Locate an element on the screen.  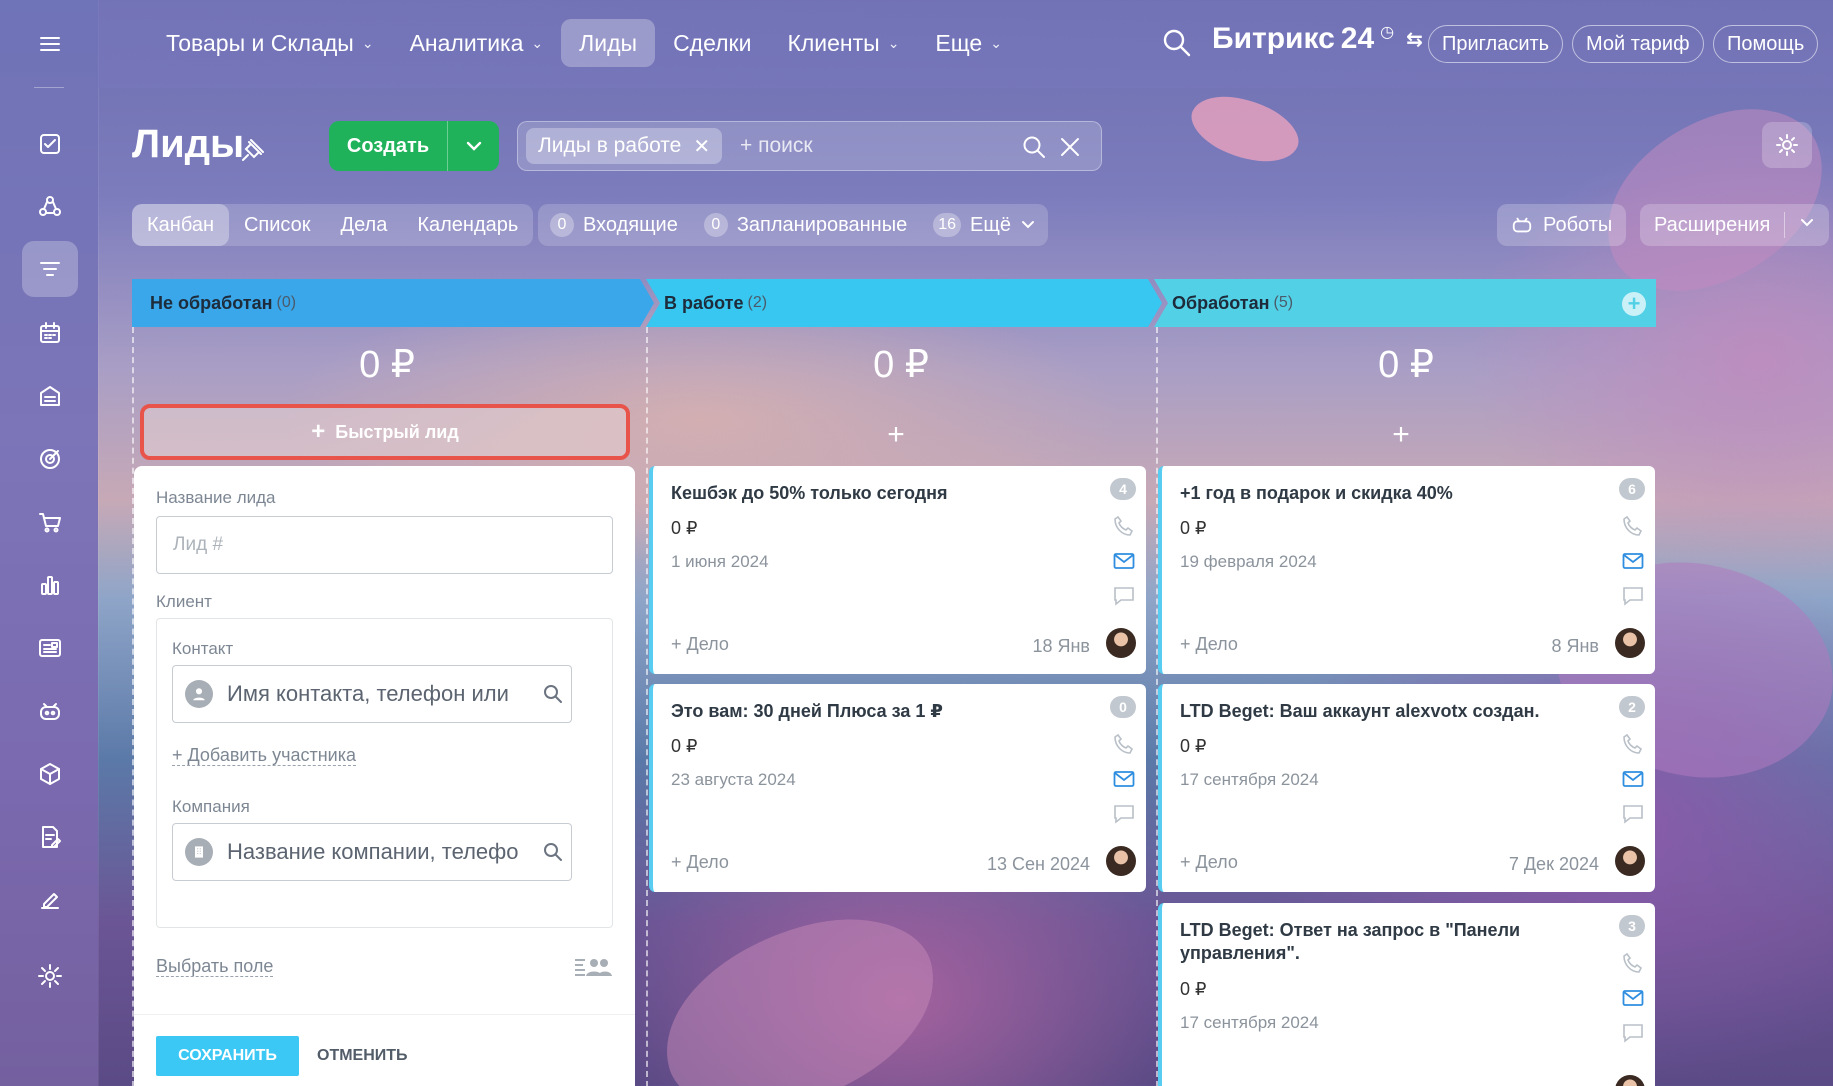
brand-logo: Битрикс 24 ◷ ⇆ is located at coordinates (1317, 39).